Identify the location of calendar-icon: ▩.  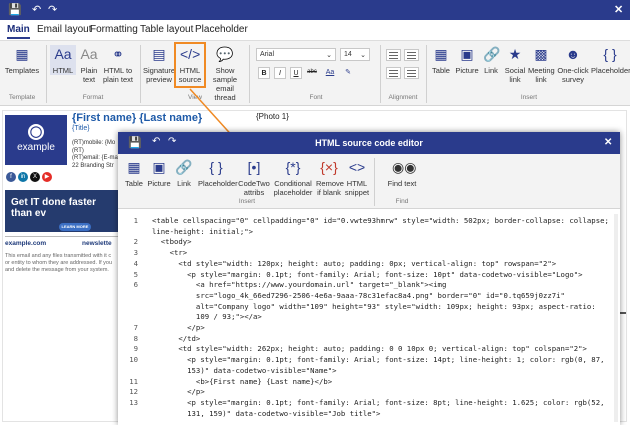
(541, 54).